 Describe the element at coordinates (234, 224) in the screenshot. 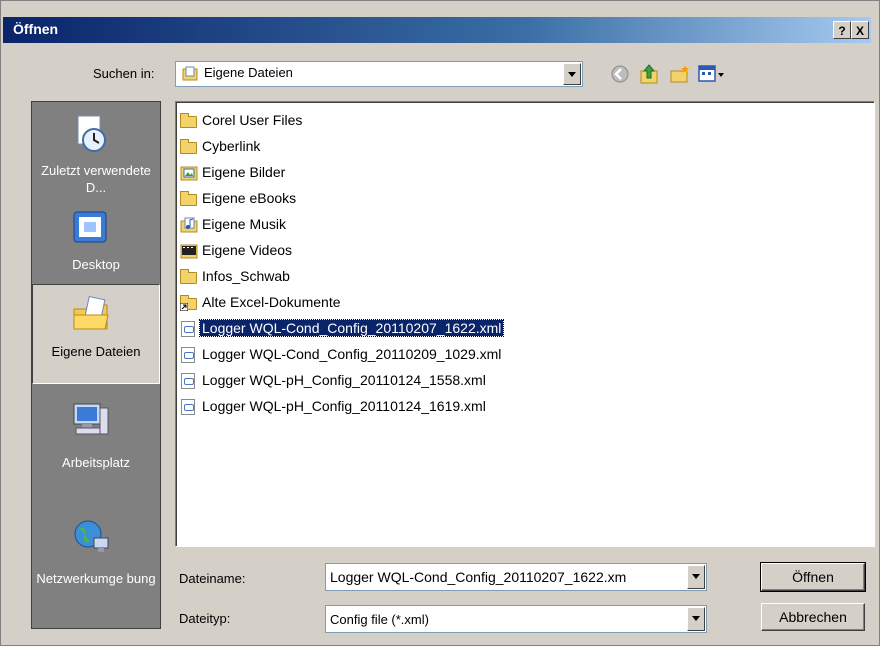

I see `list-item: Eigene Musik` at that location.